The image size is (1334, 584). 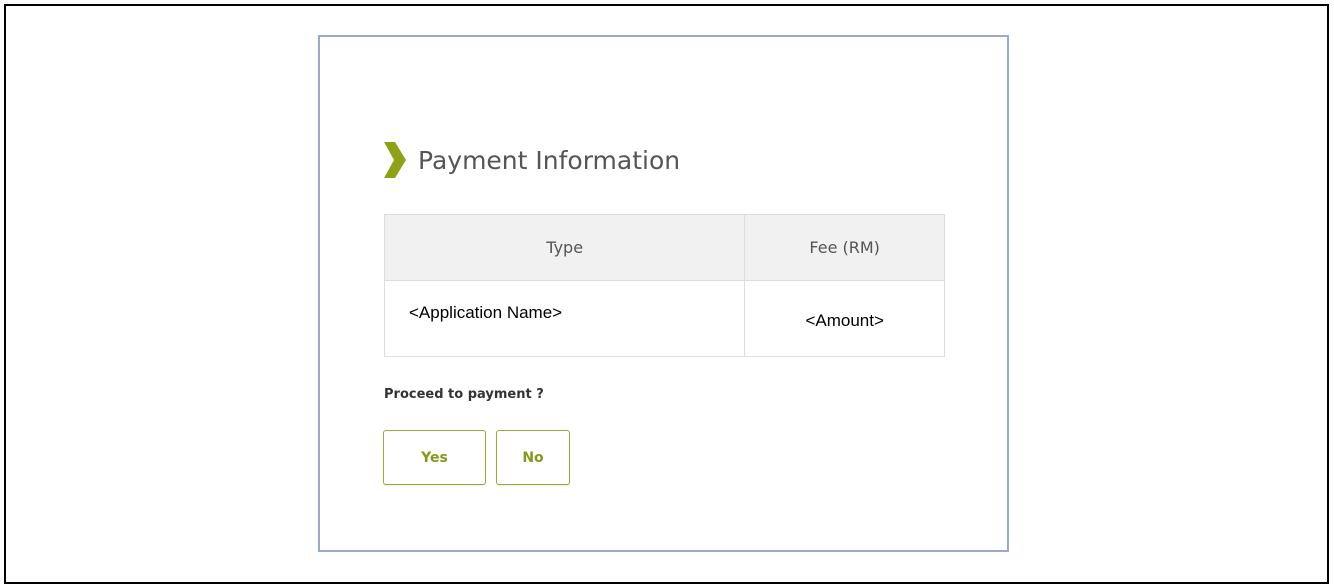 What do you see at coordinates (533, 457) in the screenshot?
I see `no-button: No` at bounding box center [533, 457].